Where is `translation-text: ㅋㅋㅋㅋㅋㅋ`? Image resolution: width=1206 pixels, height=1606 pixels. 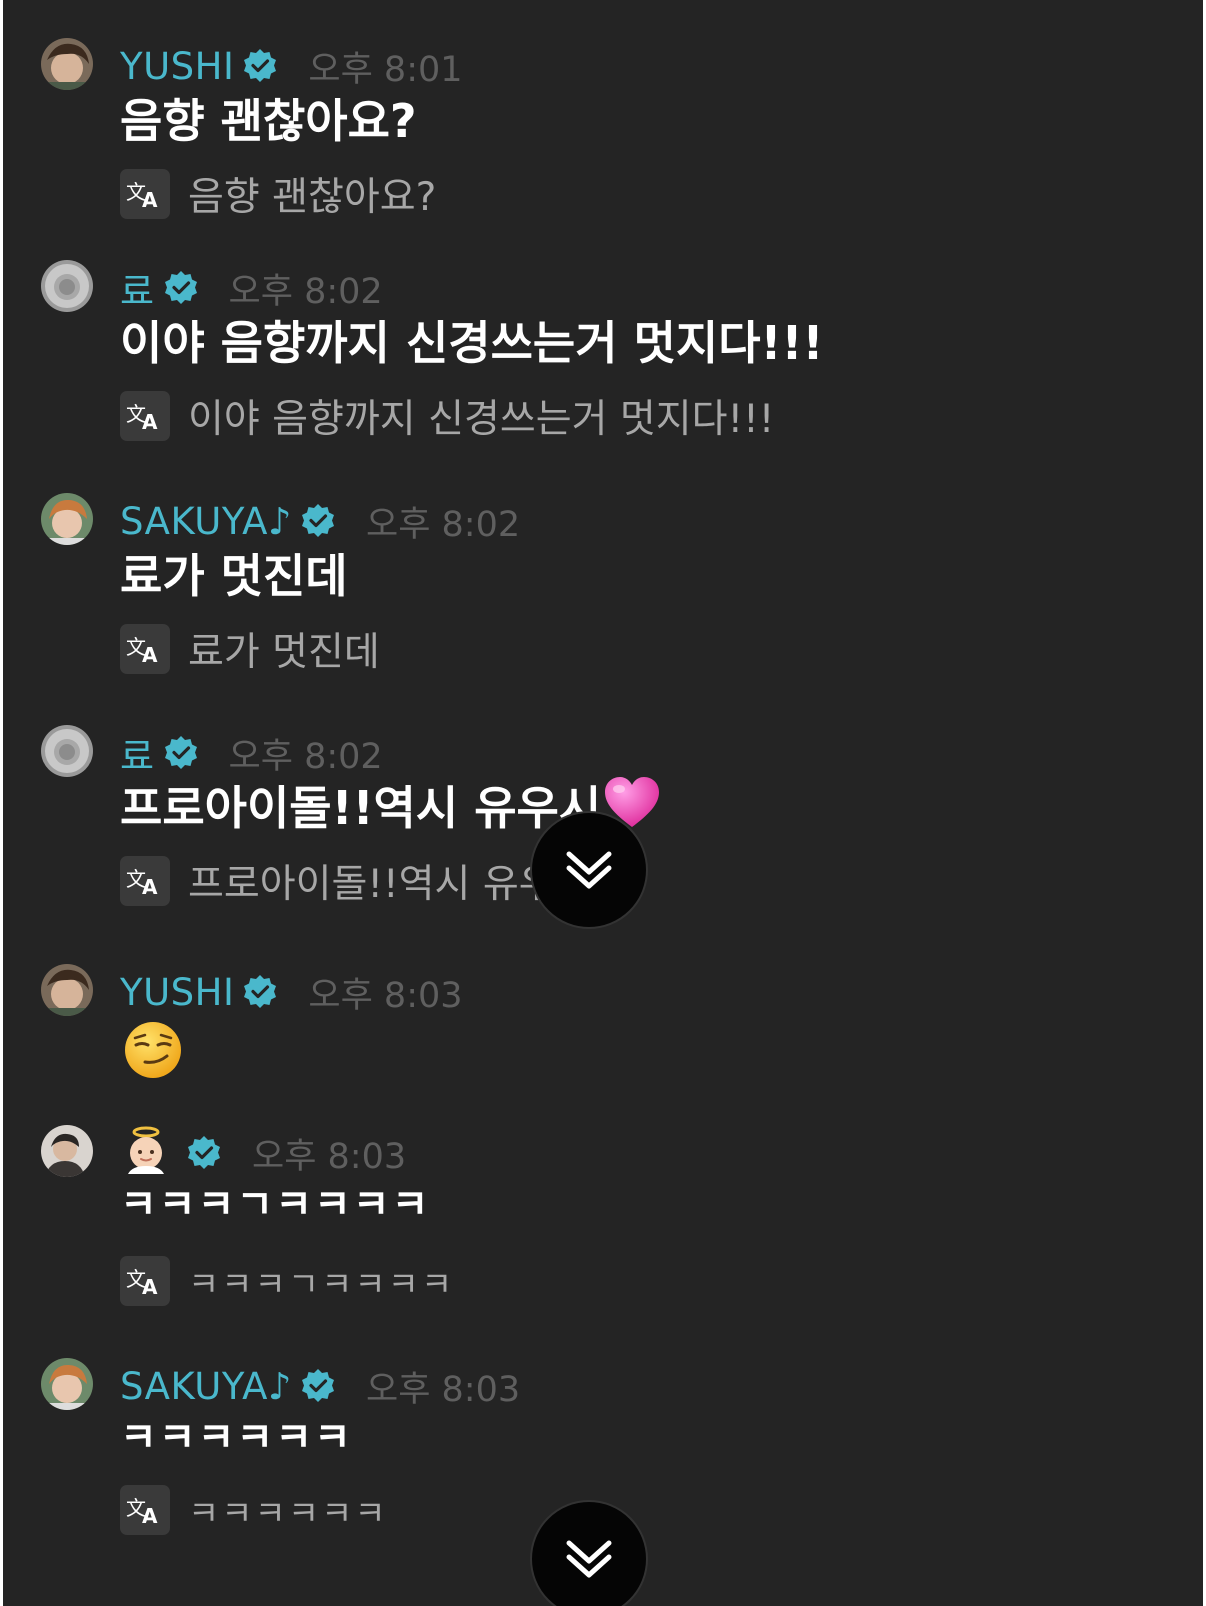
translation-text: ㅋㅋㅋㅋㅋㅋ is located at coordinates (288, 1513).